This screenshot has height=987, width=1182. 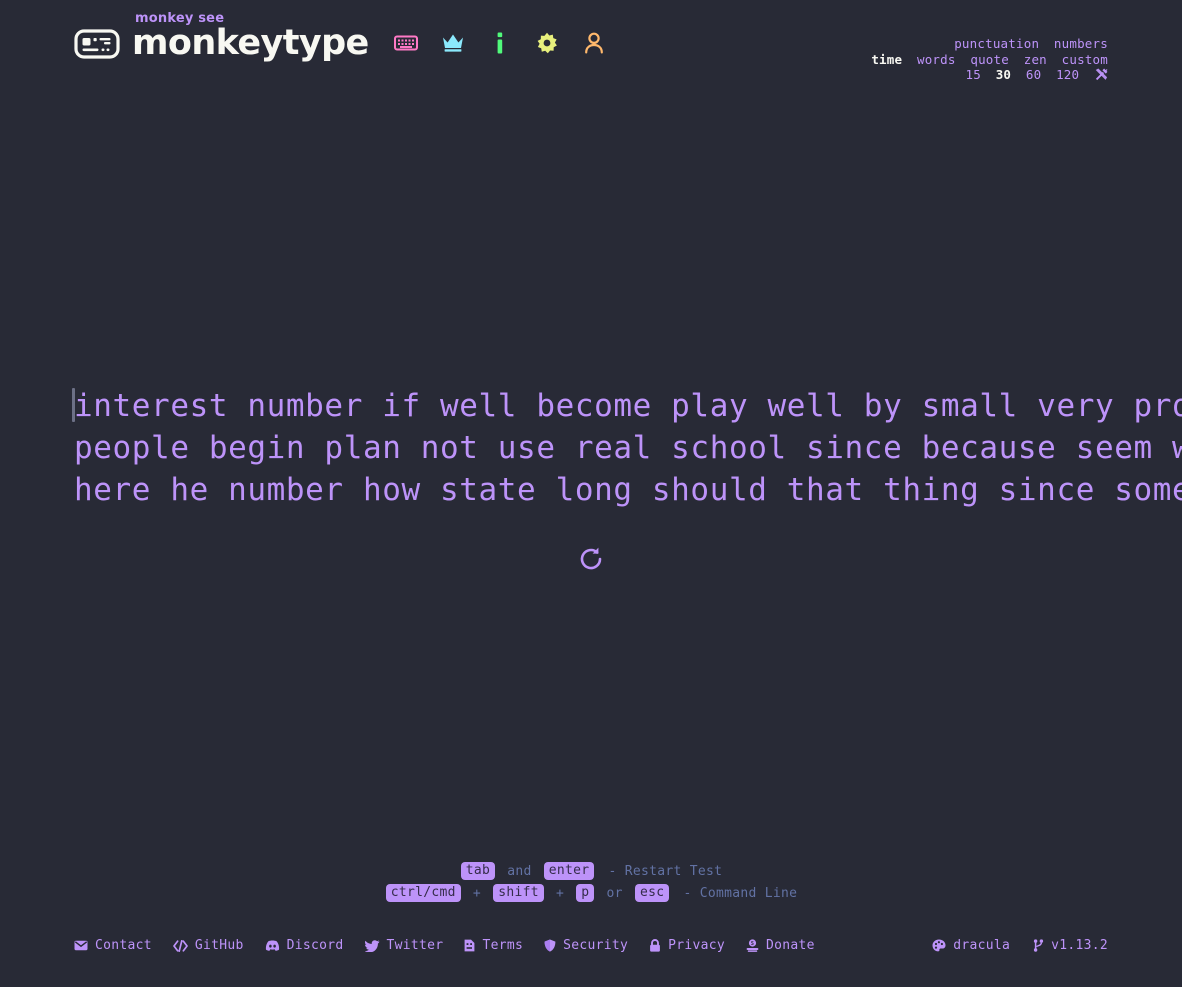 I want to click on footer-link-privacy: Privacy, so click(x=687, y=945).